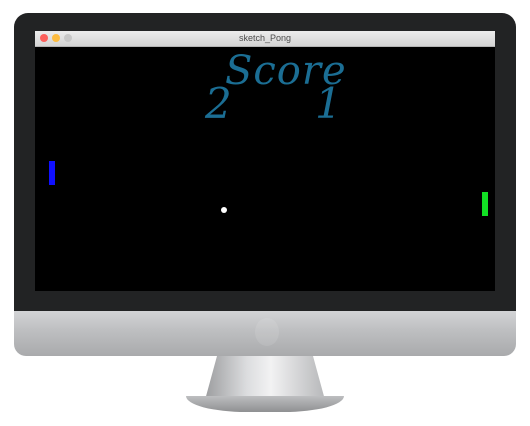 Image resolution: width=530 pixels, height=426 pixels. What do you see at coordinates (485, 204) in the screenshot?
I see `right-paddle` at bounding box center [485, 204].